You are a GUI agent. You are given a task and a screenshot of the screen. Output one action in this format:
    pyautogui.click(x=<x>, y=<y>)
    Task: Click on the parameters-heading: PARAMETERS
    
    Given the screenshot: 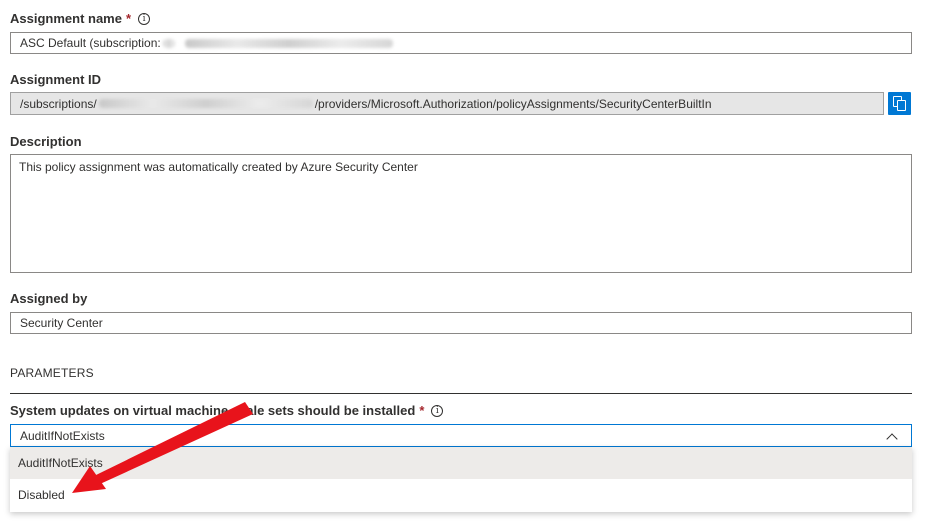 What is the action you would take?
    pyautogui.click(x=52, y=373)
    